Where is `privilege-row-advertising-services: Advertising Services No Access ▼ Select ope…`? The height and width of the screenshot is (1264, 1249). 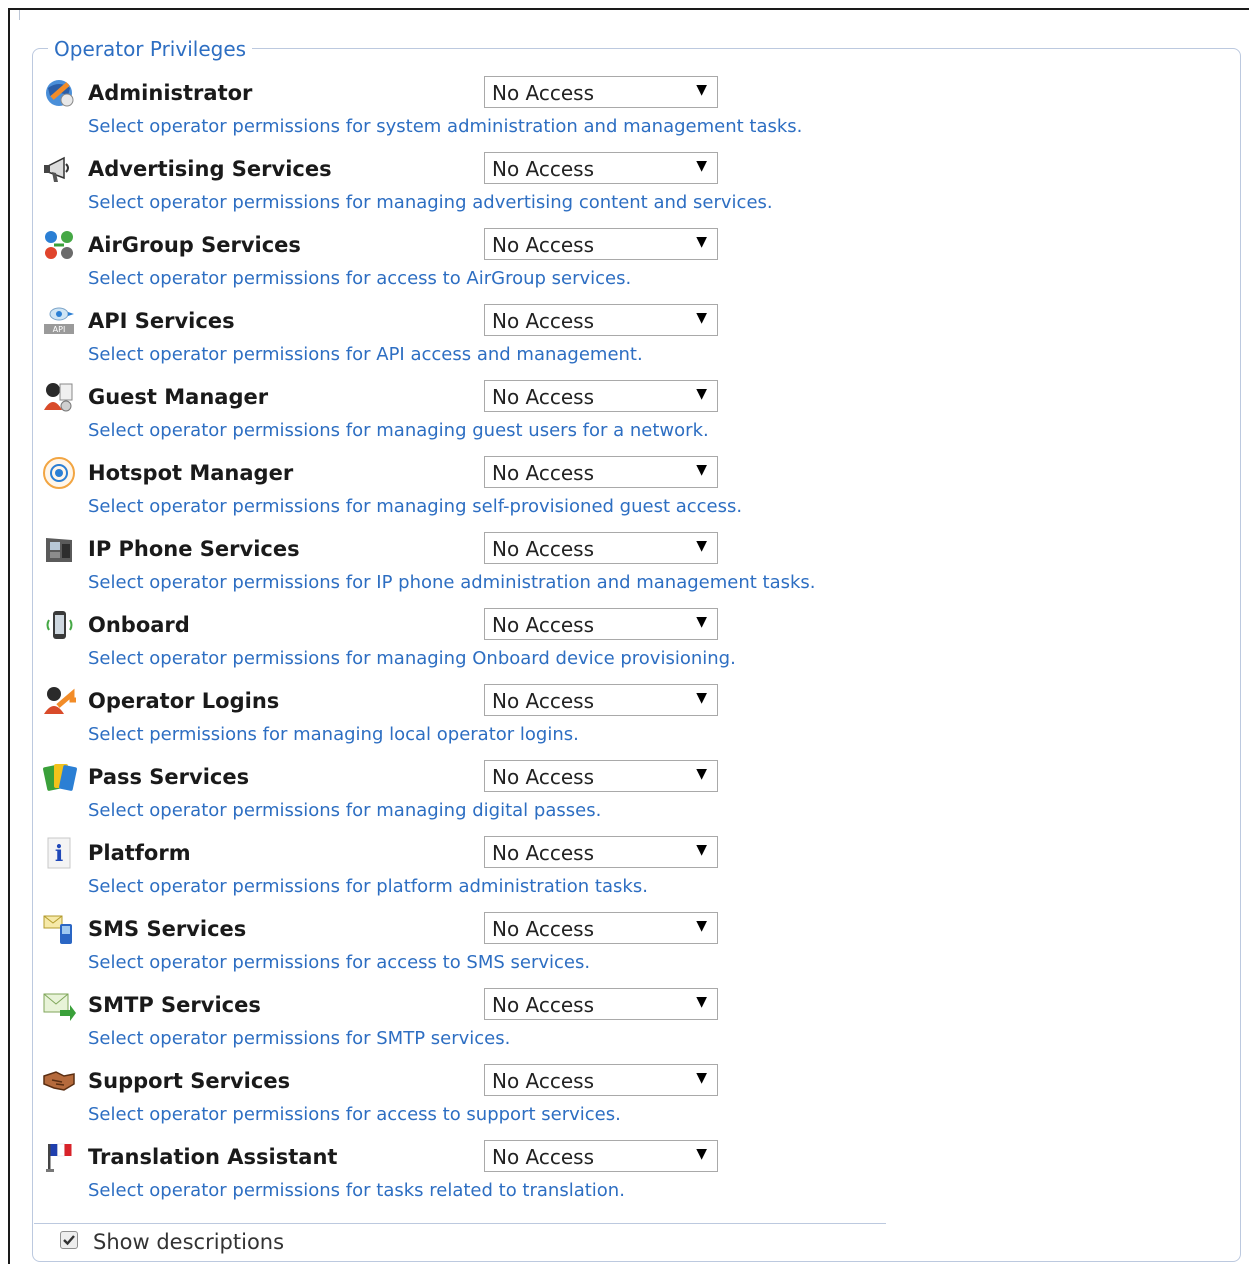 privilege-row-advertising-services: Advertising Services No Access ▼ Select ope… is located at coordinates (490, 190).